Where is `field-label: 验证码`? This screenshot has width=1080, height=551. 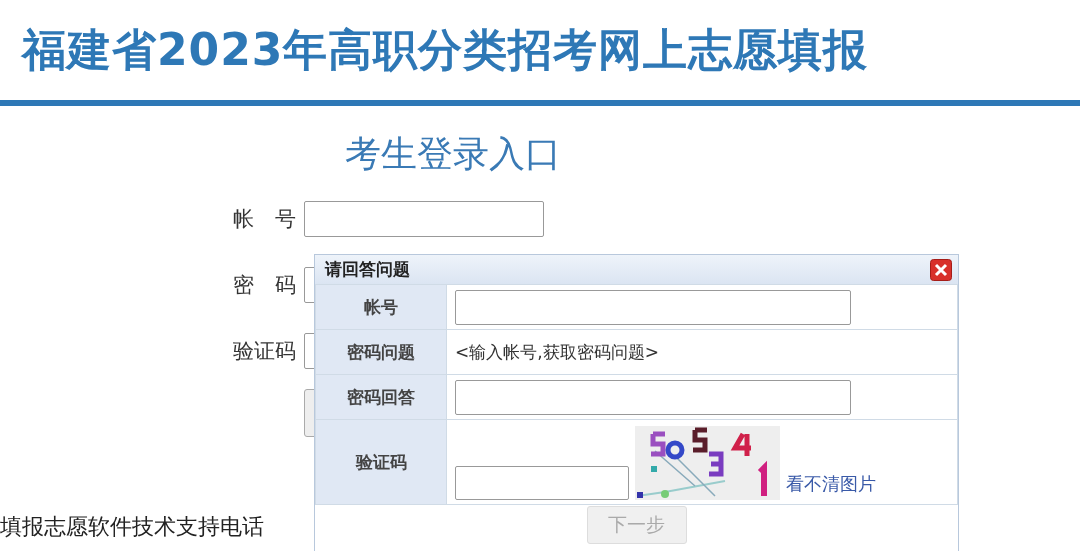
field-label: 验证码 is located at coordinates (264, 351).